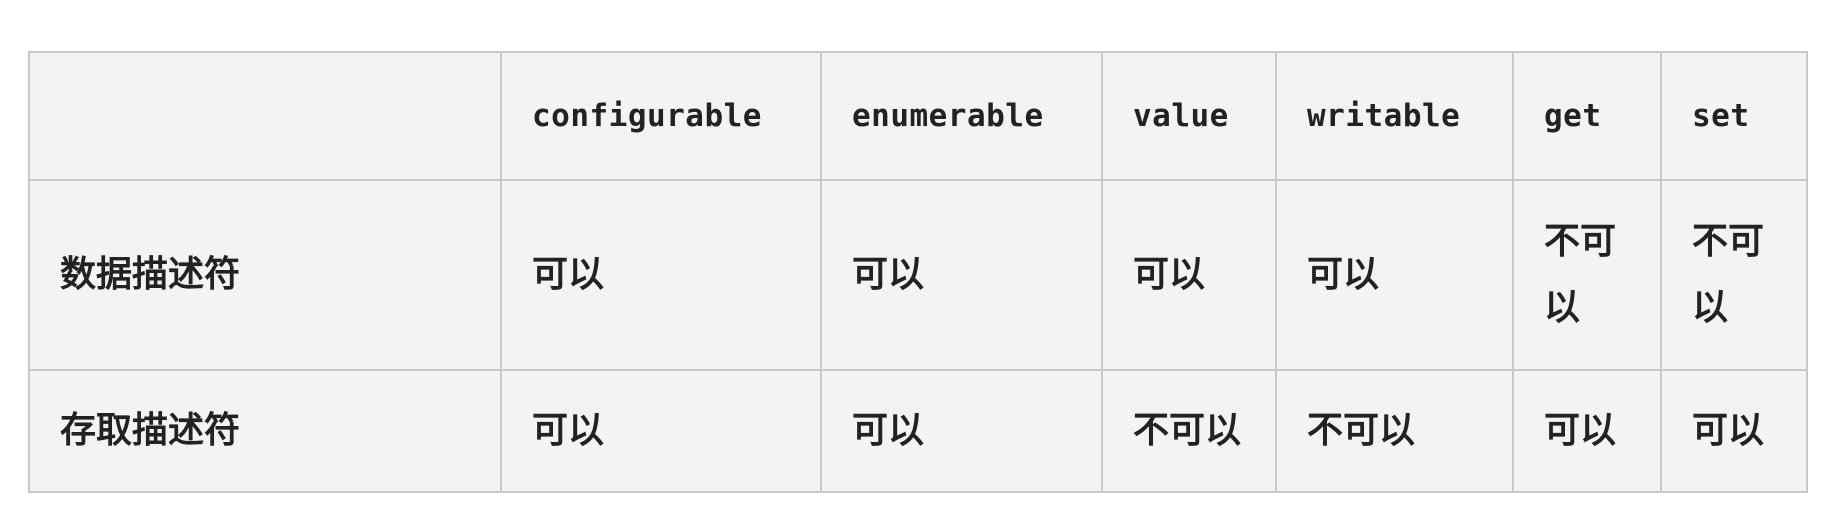 Image resolution: width=1826 pixels, height=528 pixels. I want to click on cell-accessor-set: 可以, so click(1734, 431).